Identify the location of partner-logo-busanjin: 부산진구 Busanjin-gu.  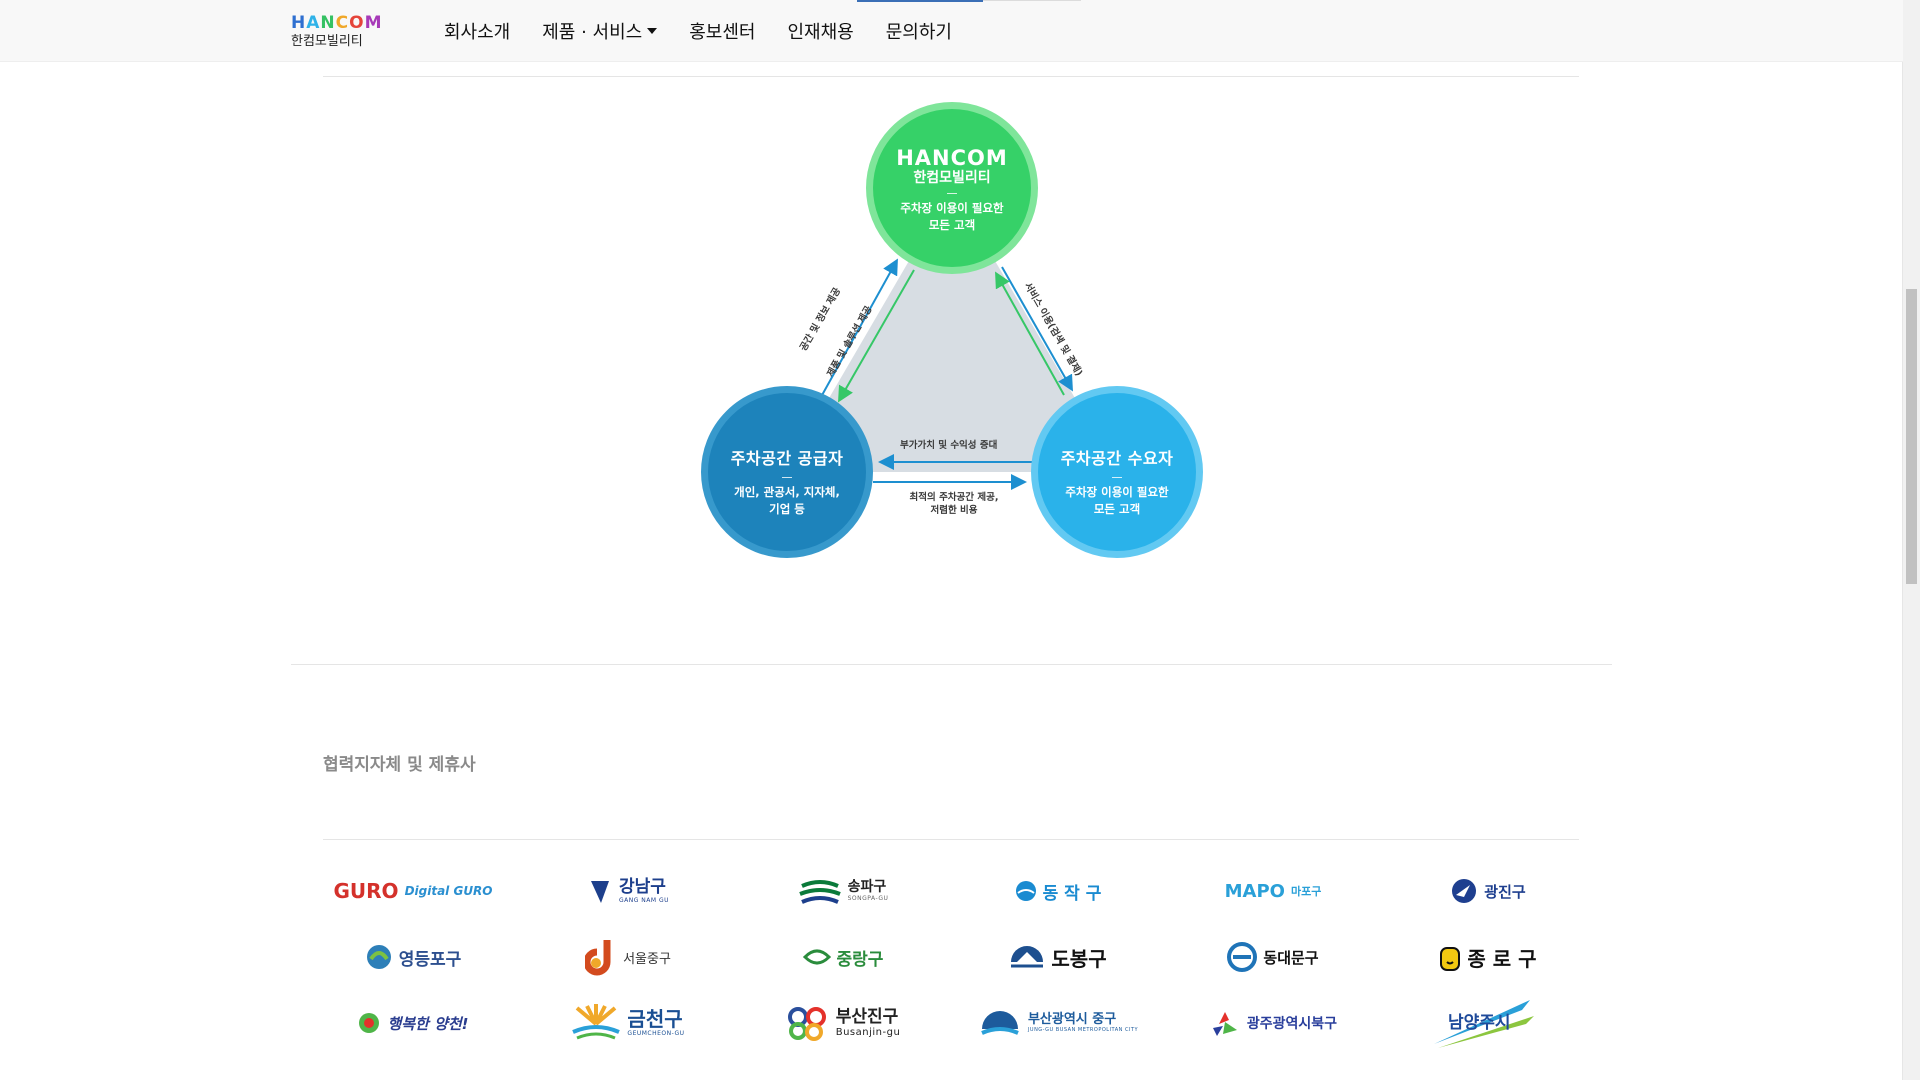
(843, 1023).